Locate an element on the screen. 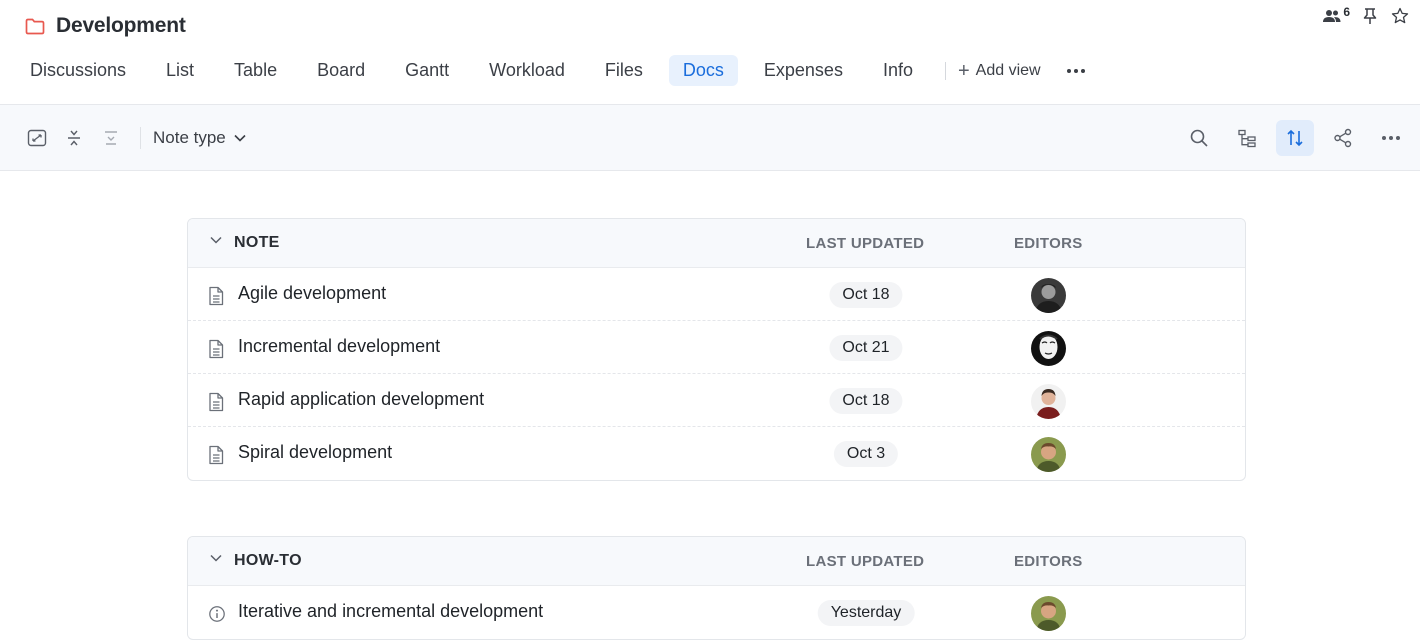 This screenshot has width=1420, height=640. doc-row: Rapid application development Oct 18 is located at coordinates (716, 400).